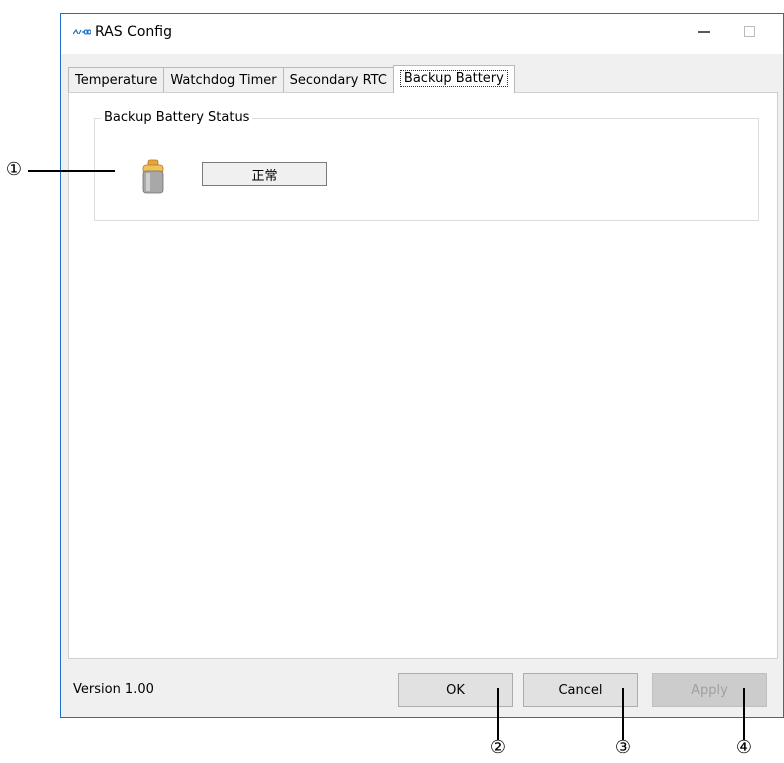 This screenshot has width=784, height=763. I want to click on minimize-icon, so click(704, 32).